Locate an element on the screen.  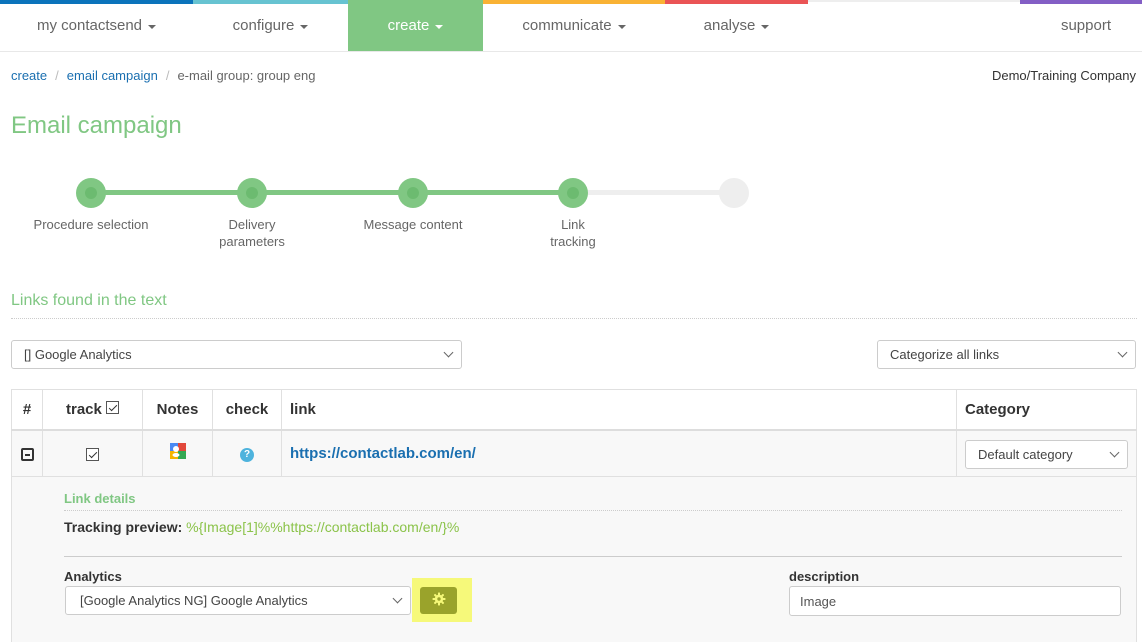
link-details-separator is located at coordinates (593, 556).